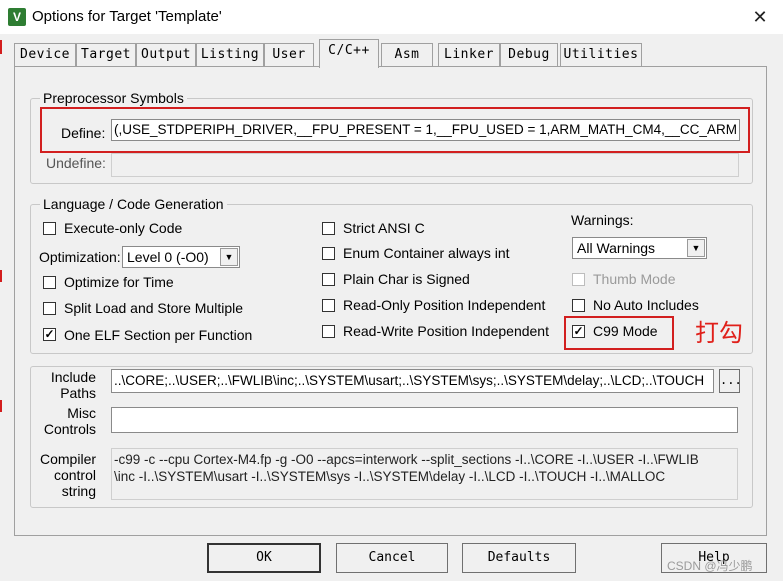  What do you see at coordinates (760, 17) in the screenshot?
I see `close-icon: ✕` at bounding box center [760, 17].